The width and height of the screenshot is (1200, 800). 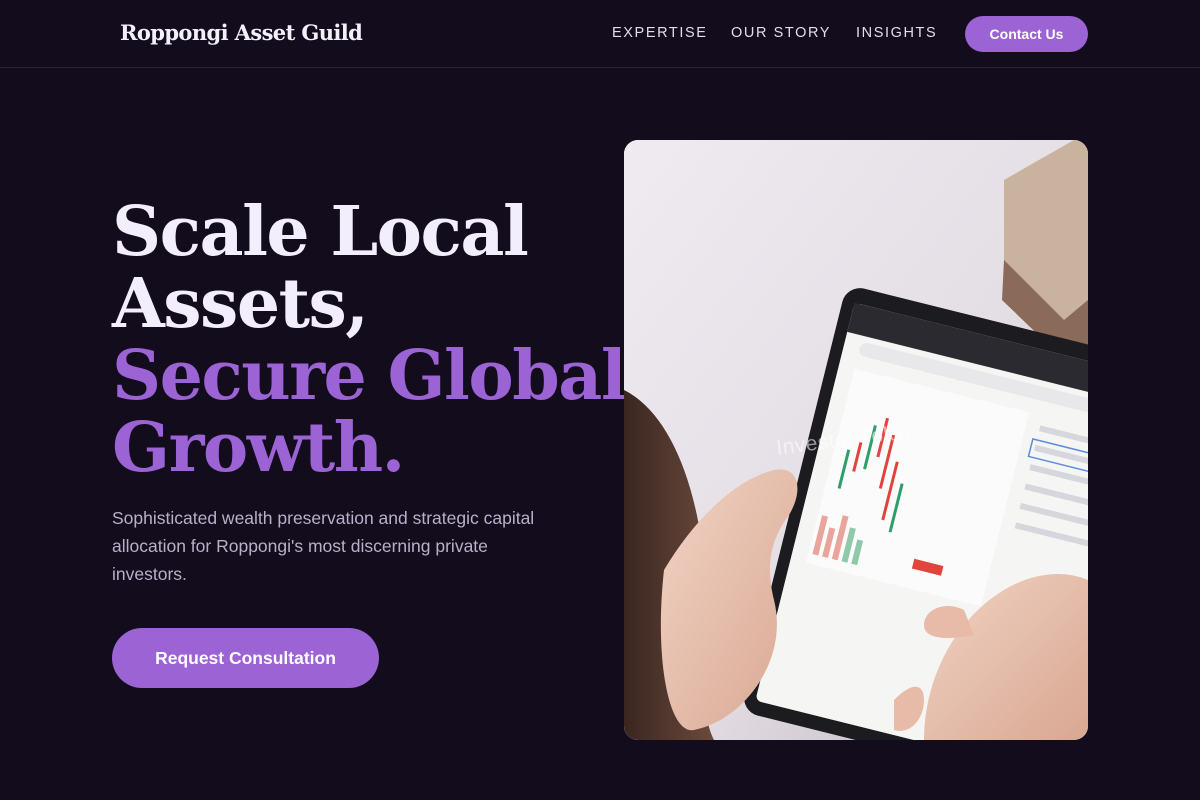 I want to click on nav-link-insights: INSIGHTS, so click(x=896, y=33).